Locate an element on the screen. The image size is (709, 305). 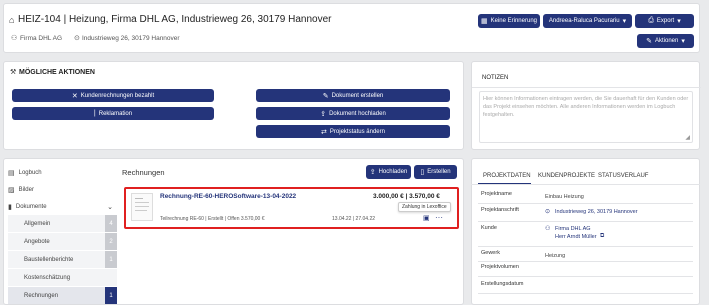
payment-icon: ▣ is located at coordinates (426, 218).